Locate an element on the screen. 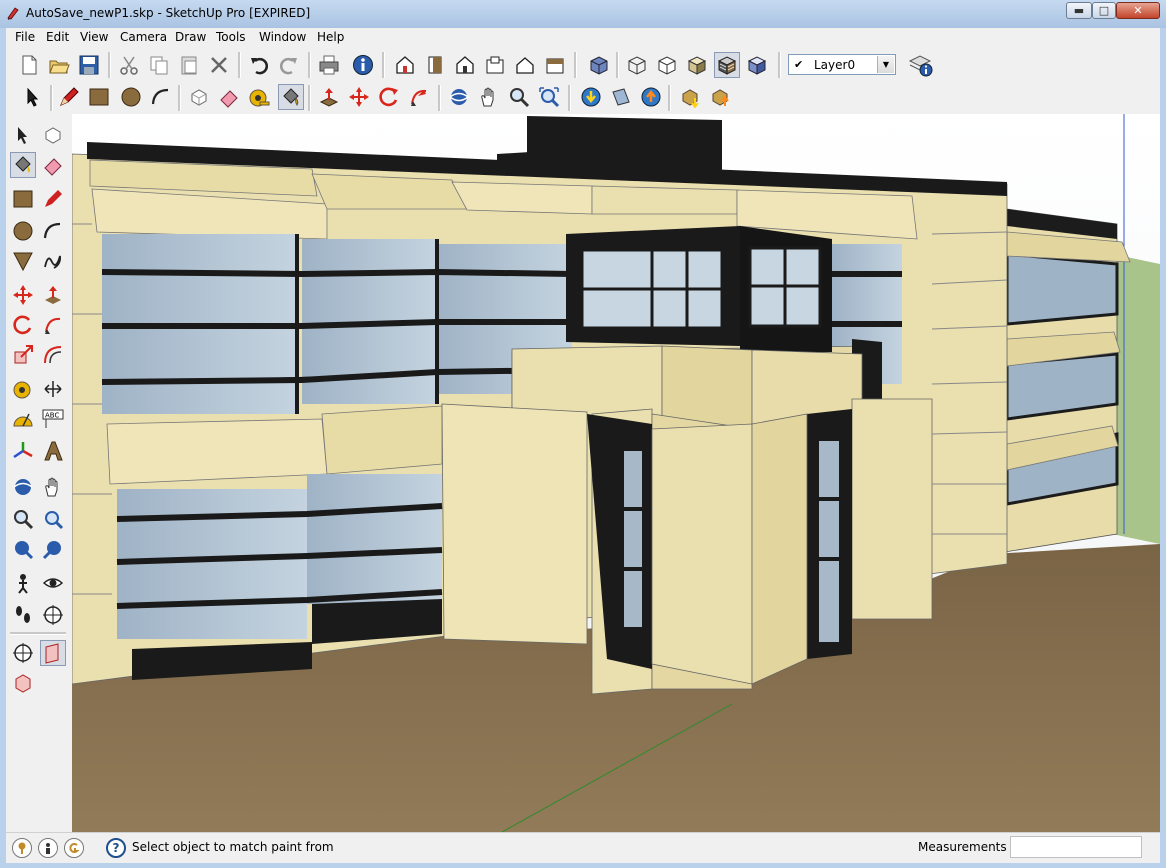  get-photo-texture-icon is located at coordinates (621, 97).